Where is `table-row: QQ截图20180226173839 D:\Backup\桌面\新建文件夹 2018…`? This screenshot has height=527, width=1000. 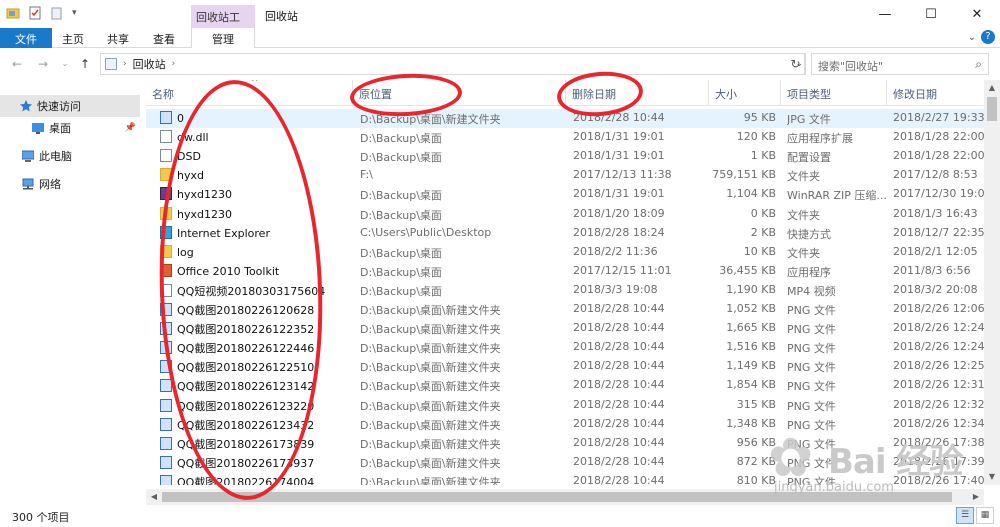 table-row: QQ截图20180226173839 D:\Backup\桌面\新建文件夹 2018… is located at coordinates (565, 443).